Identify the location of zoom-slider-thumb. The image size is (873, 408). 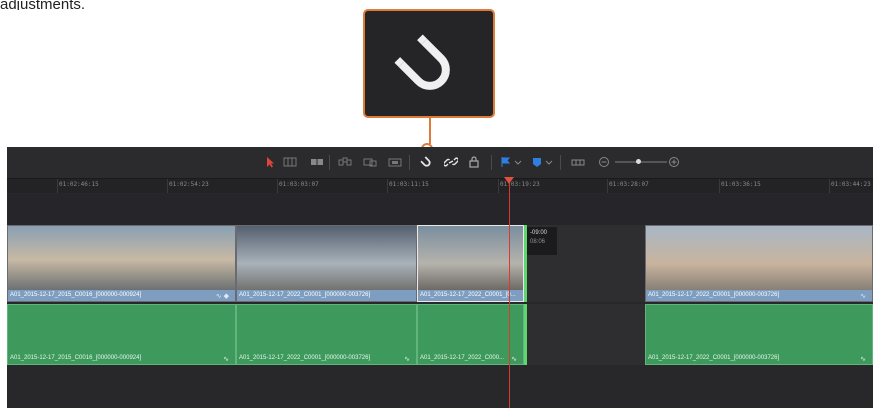
(638, 161).